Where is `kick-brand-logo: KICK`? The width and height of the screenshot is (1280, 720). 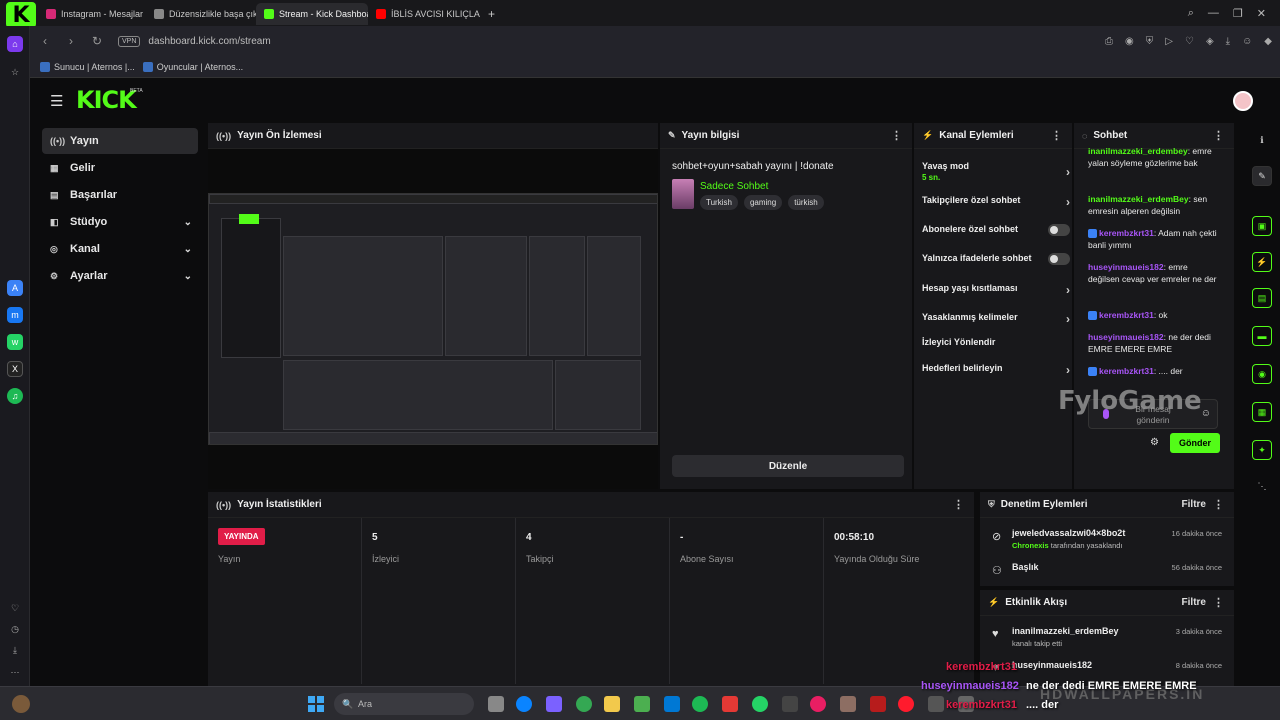
kick-brand-logo: KICK is located at coordinates (106, 100).